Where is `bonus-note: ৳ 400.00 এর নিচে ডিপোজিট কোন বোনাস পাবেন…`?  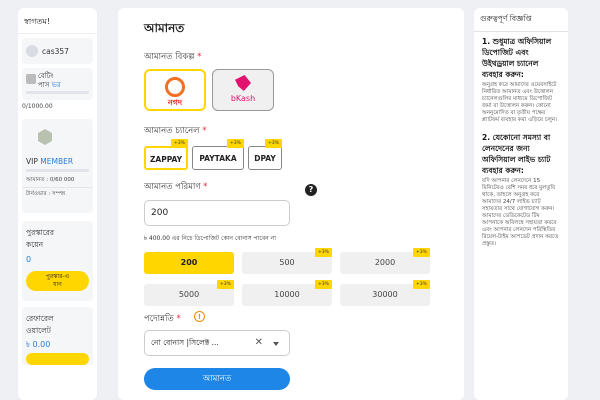
bonus-note: ৳ 400.00 এর নিচে ডিপোজিট কোন বোনাস পাবেন… is located at coordinates (210, 238).